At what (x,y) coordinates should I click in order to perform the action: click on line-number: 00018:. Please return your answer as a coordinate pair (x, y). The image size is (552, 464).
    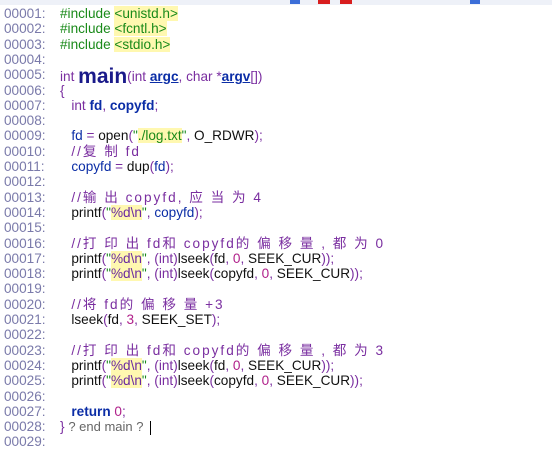
    Looking at the image, I should click on (25, 274).